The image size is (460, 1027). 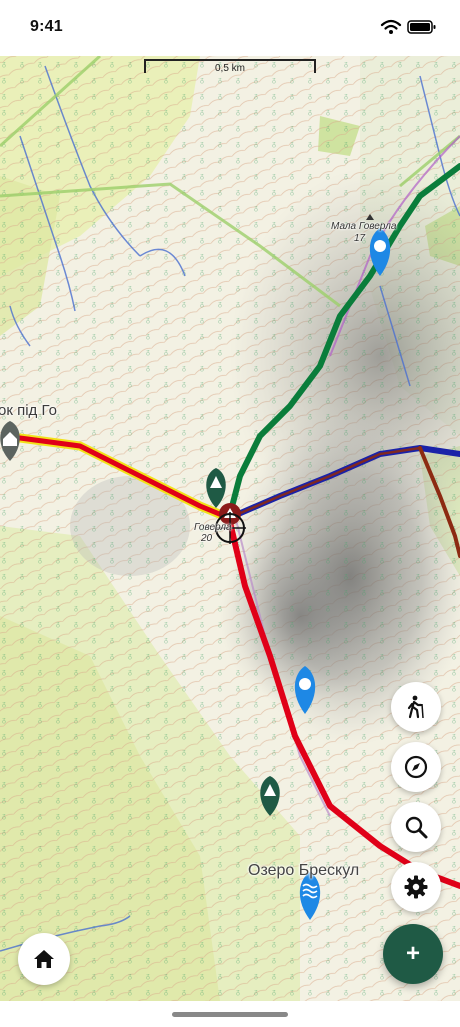 What do you see at coordinates (213, 527) in the screenshot?
I see `goverla-name-label: Говерла` at bounding box center [213, 527].